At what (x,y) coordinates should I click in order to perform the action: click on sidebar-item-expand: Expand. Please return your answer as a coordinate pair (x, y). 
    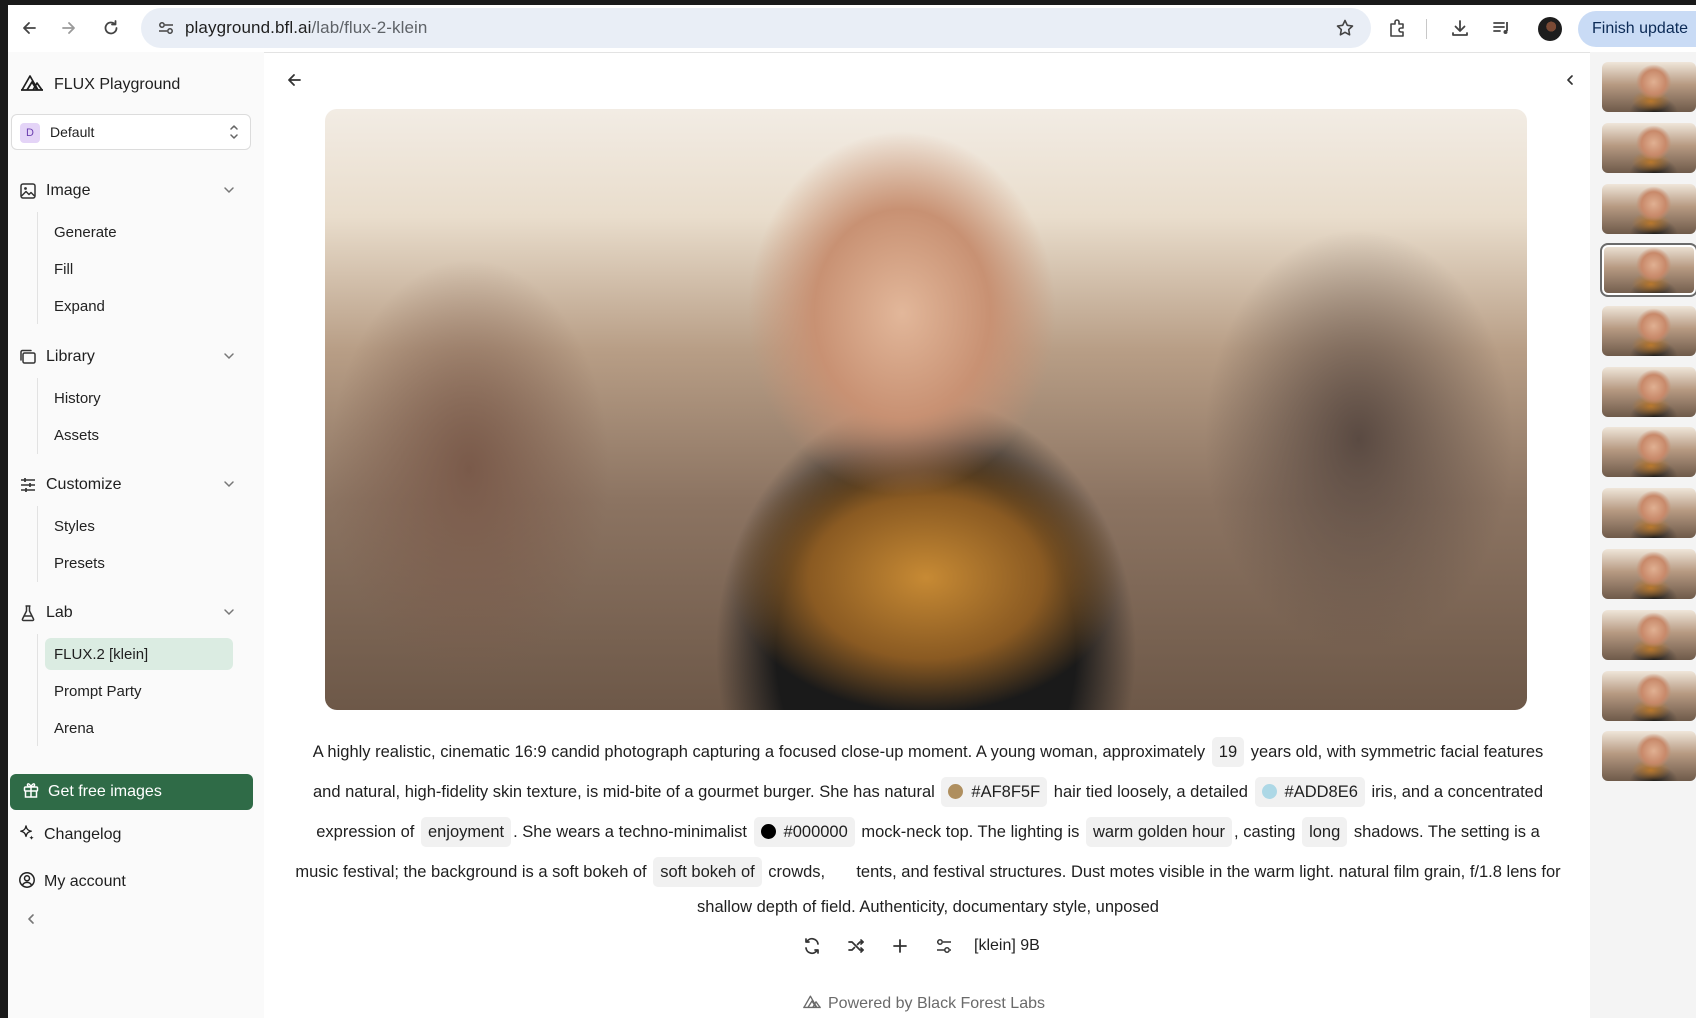
    Looking at the image, I should click on (139, 306).